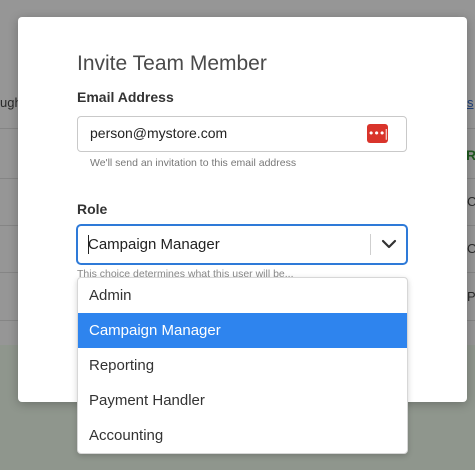 Image resolution: width=475 pixels, height=470 pixels. I want to click on role-option-admin: Admin, so click(242, 295).